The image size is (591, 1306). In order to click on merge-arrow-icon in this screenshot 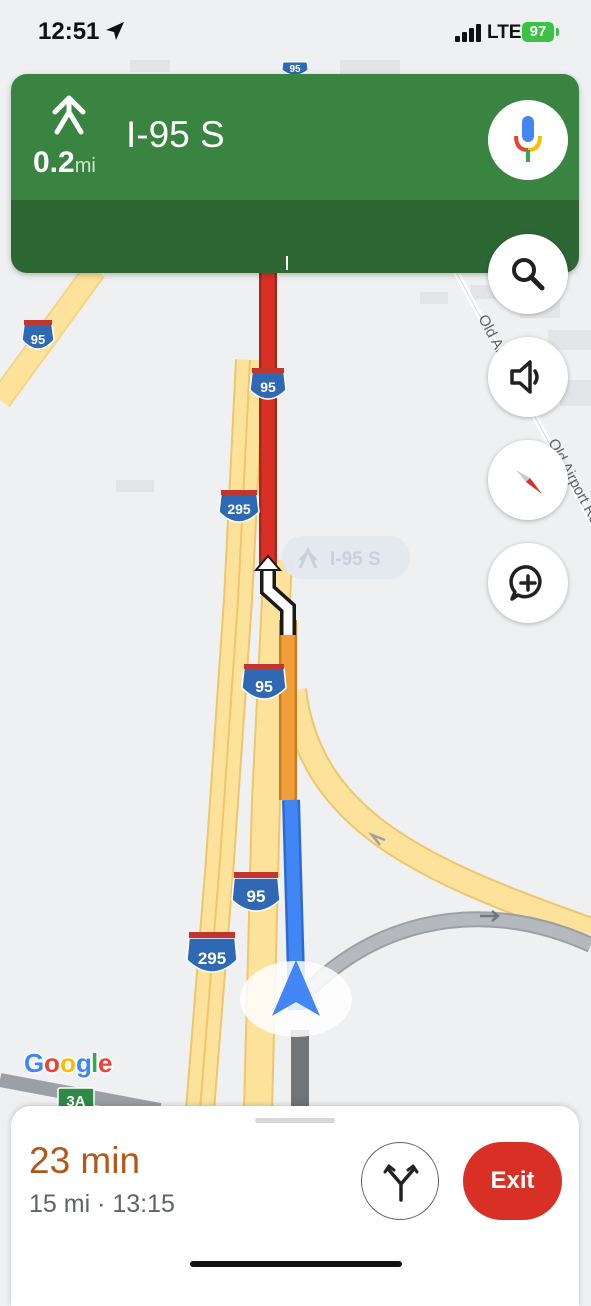, I will do `click(69, 115)`.